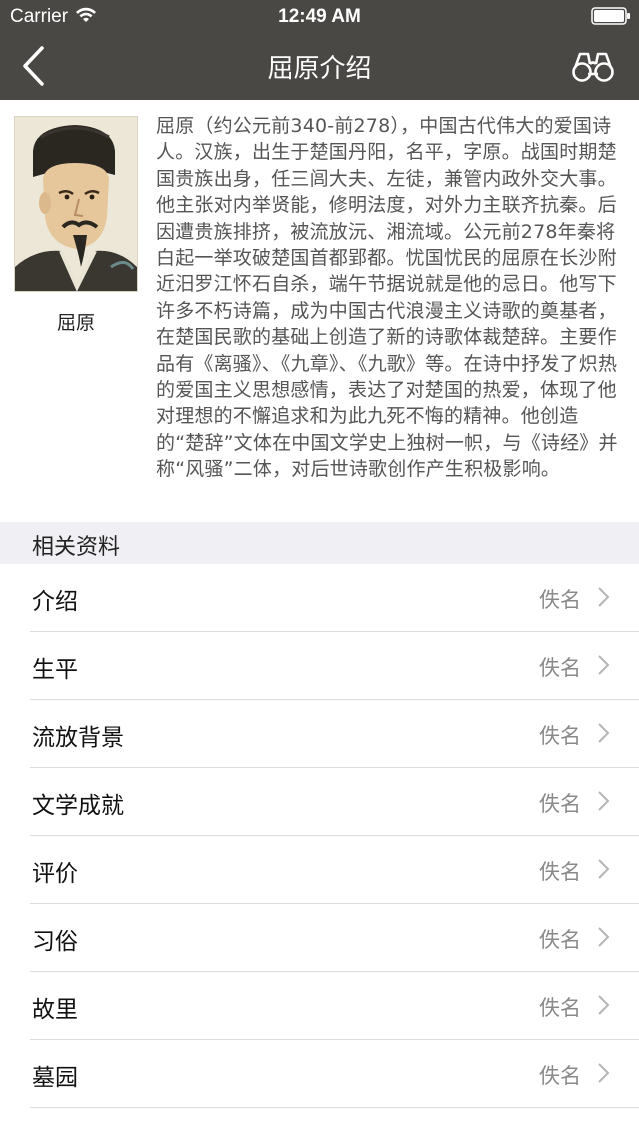 This screenshot has height=1136, width=639. Describe the element at coordinates (76, 547) in the screenshot. I see `section-title: 相关资料` at that location.